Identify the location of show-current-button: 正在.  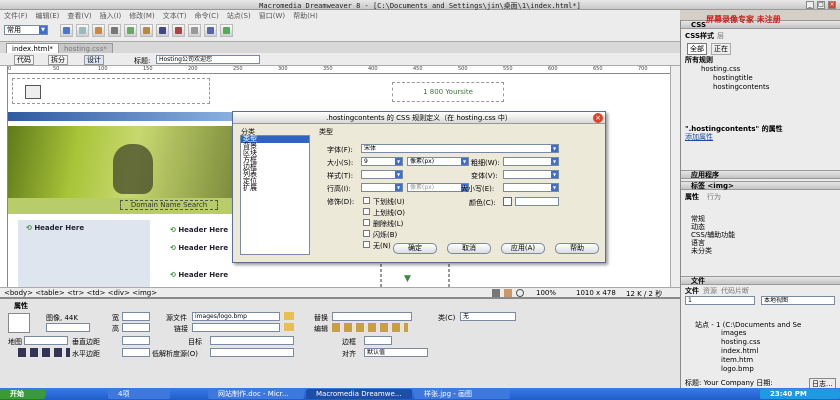
(721, 49).